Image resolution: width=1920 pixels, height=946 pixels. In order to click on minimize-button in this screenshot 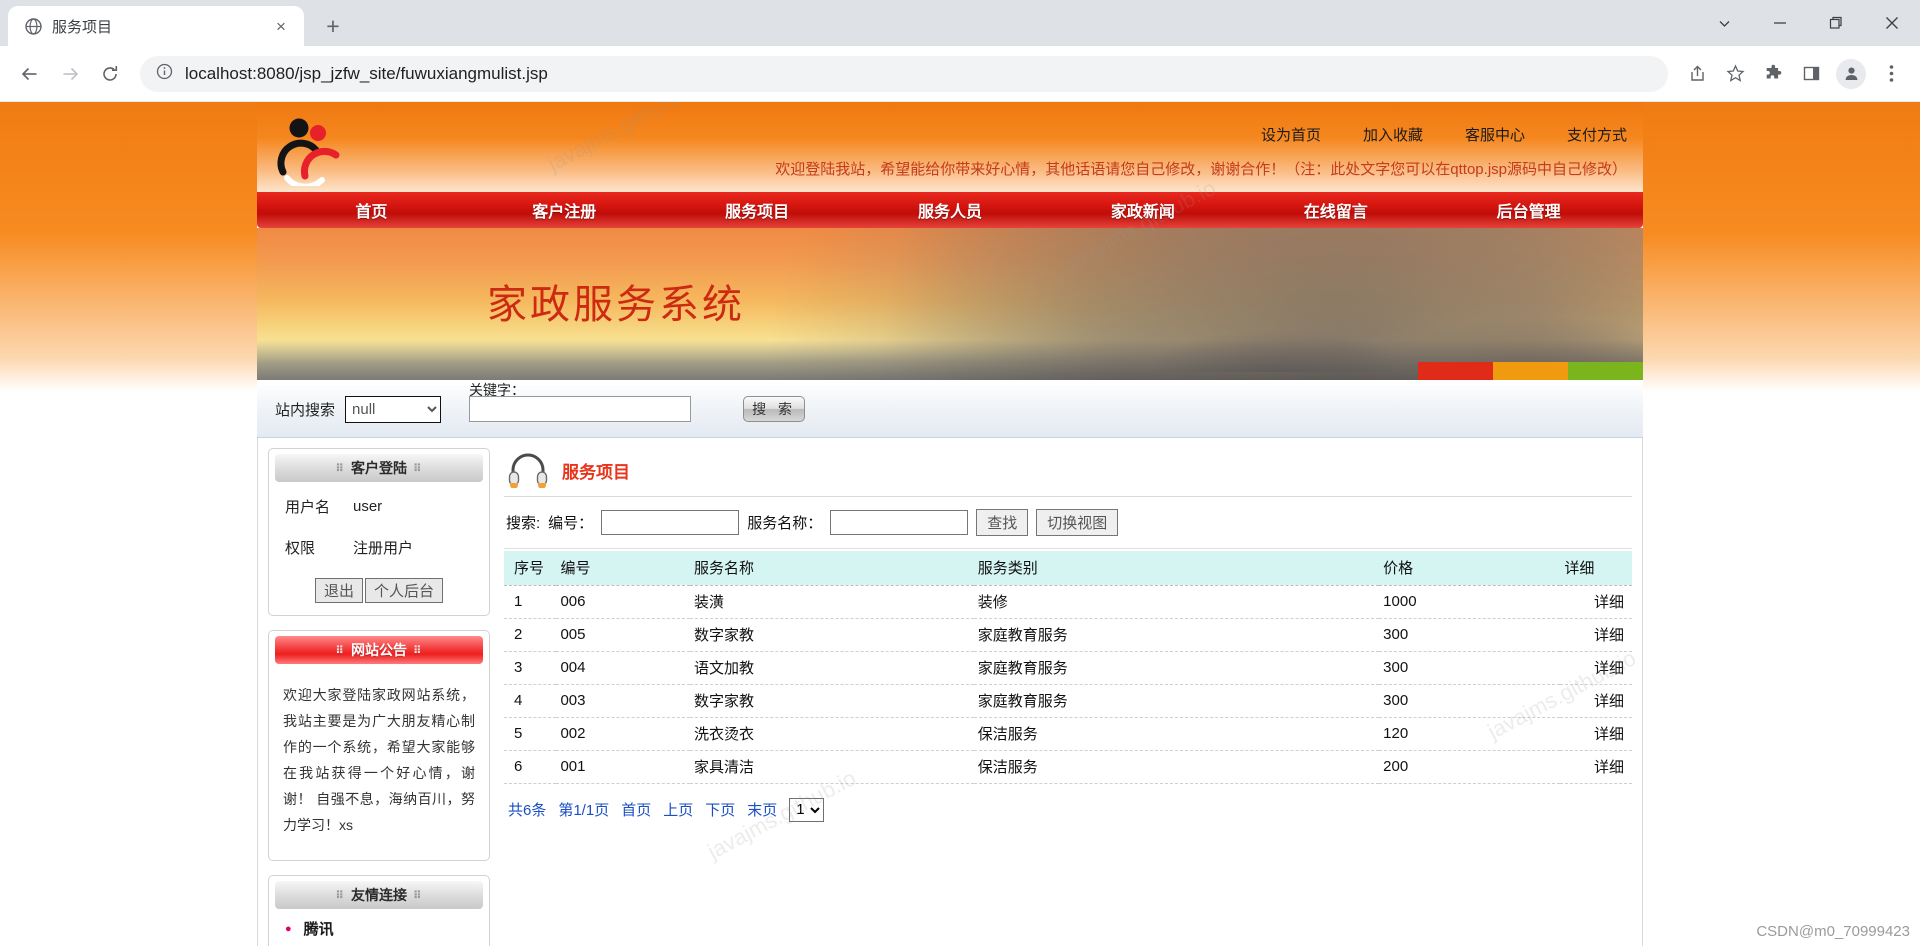, I will do `click(1780, 23)`.